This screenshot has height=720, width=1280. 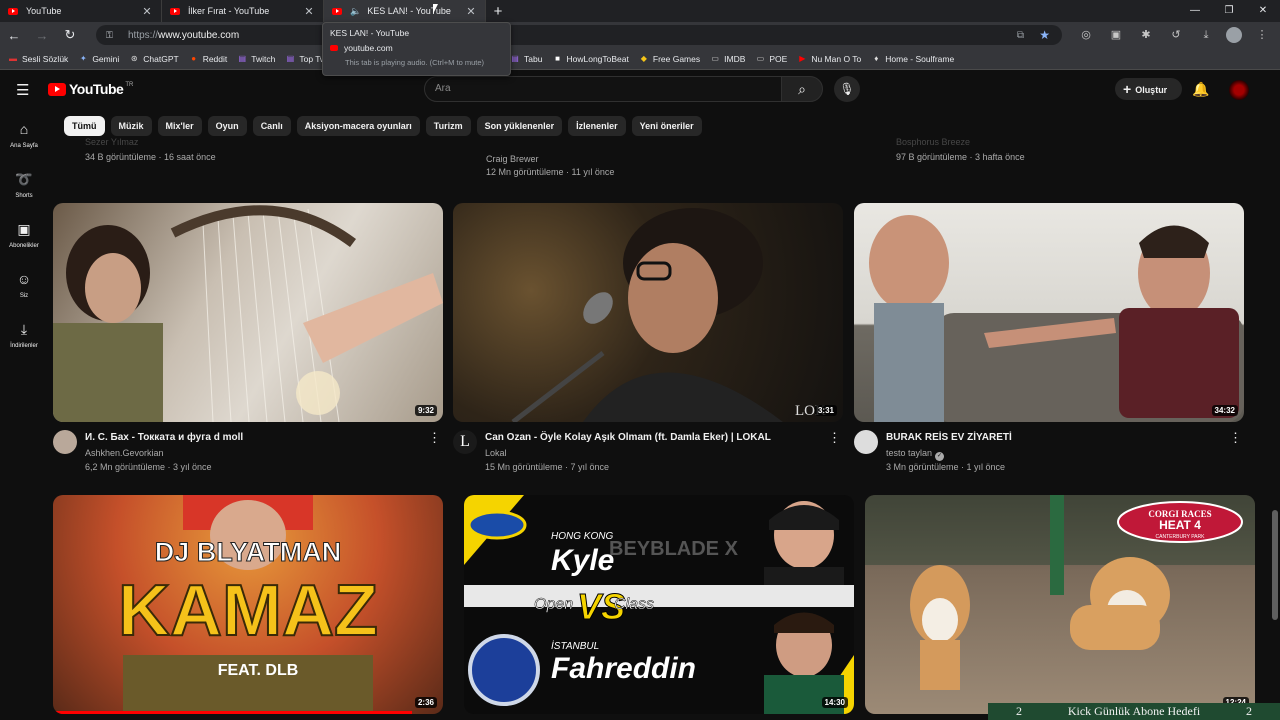 I want to click on channel-avatar: L, so click(x=465, y=442).